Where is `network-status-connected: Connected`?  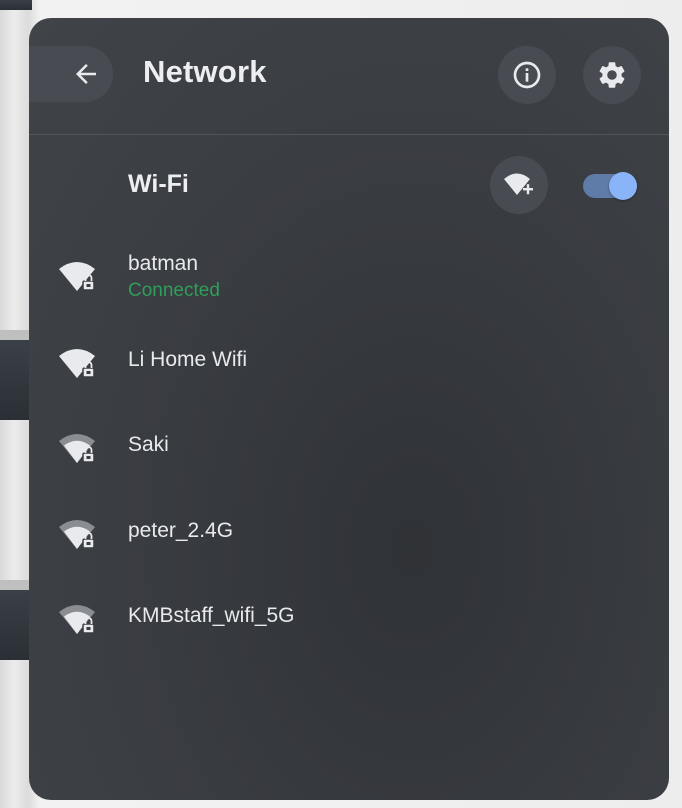 network-status-connected: Connected is located at coordinates (174, 290).